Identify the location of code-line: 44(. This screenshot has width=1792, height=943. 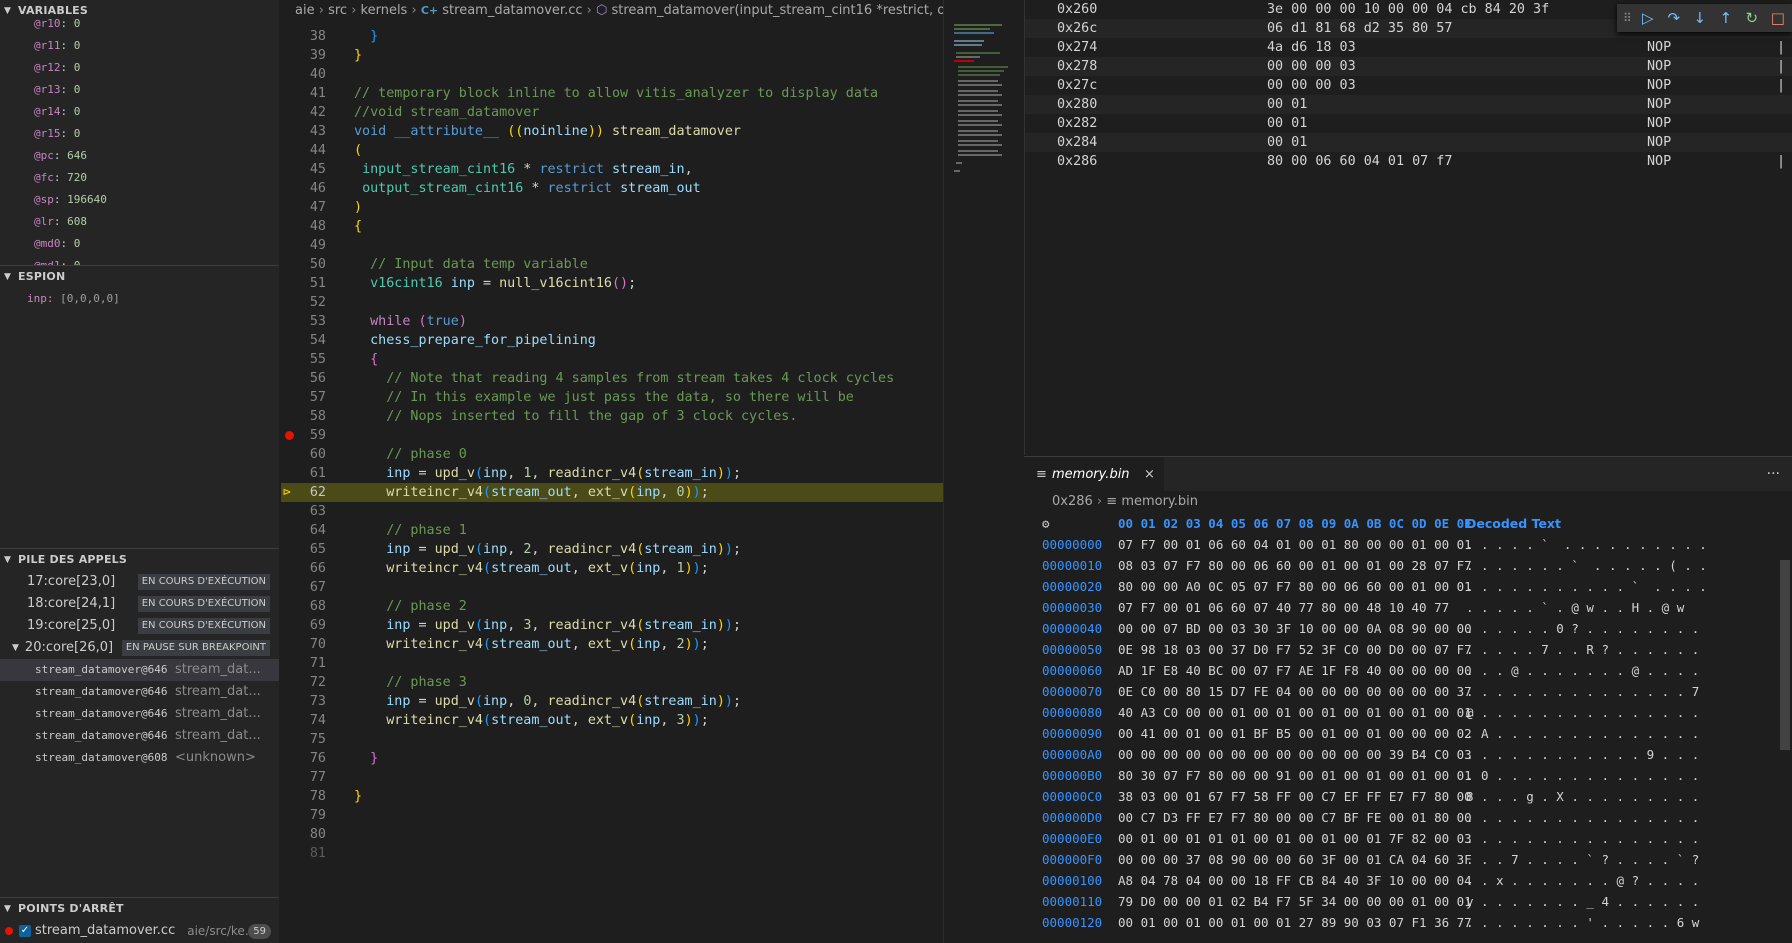
(612, 150).